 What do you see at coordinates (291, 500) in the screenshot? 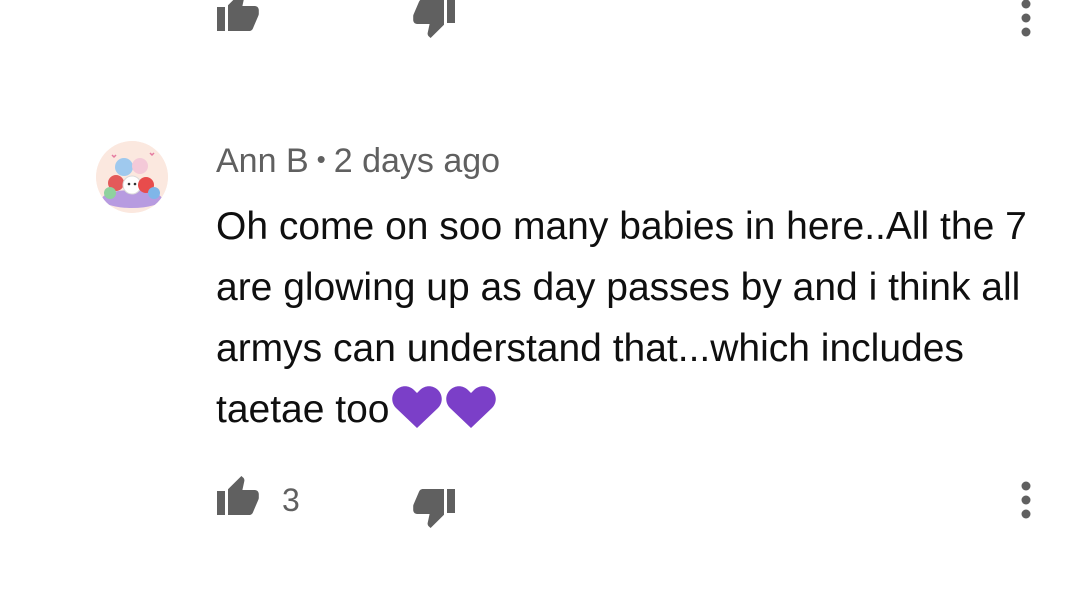
I see `like-count: 3` at bounding box center [291, 500].